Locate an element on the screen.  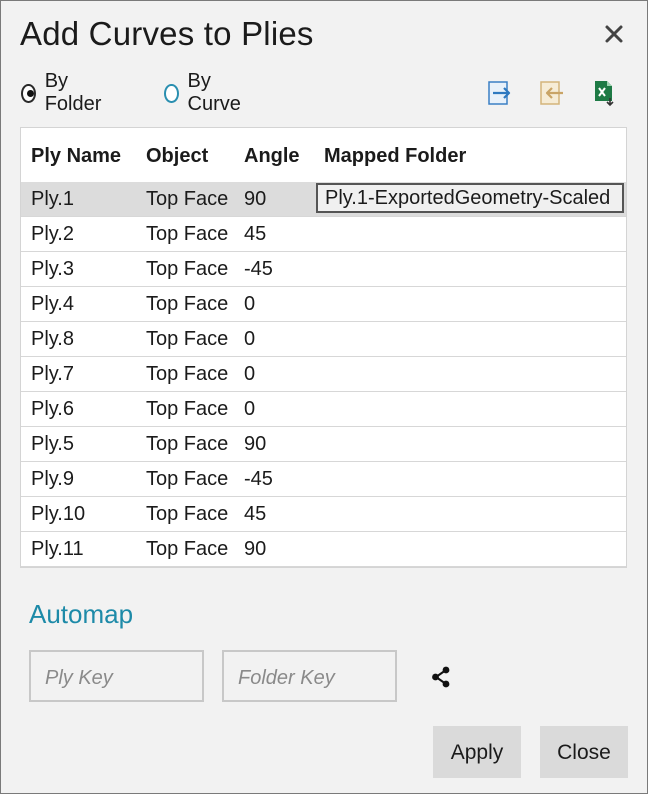
radio-by-folder-label: By Folder is located at coordinates (73, 92).